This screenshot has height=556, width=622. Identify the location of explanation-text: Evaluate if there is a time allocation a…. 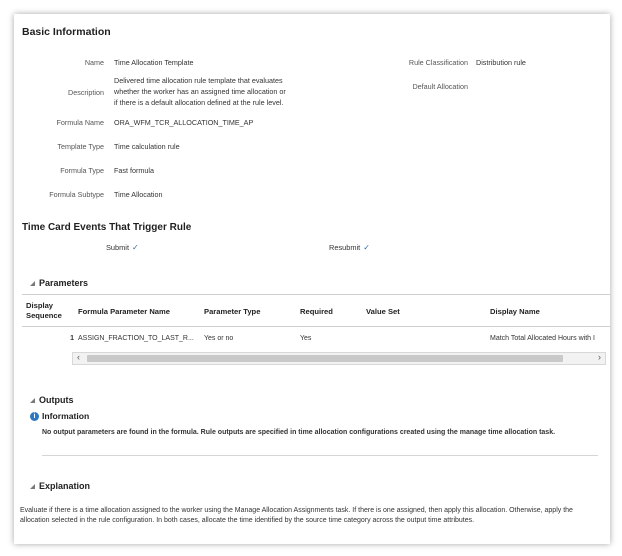
(296, 515).